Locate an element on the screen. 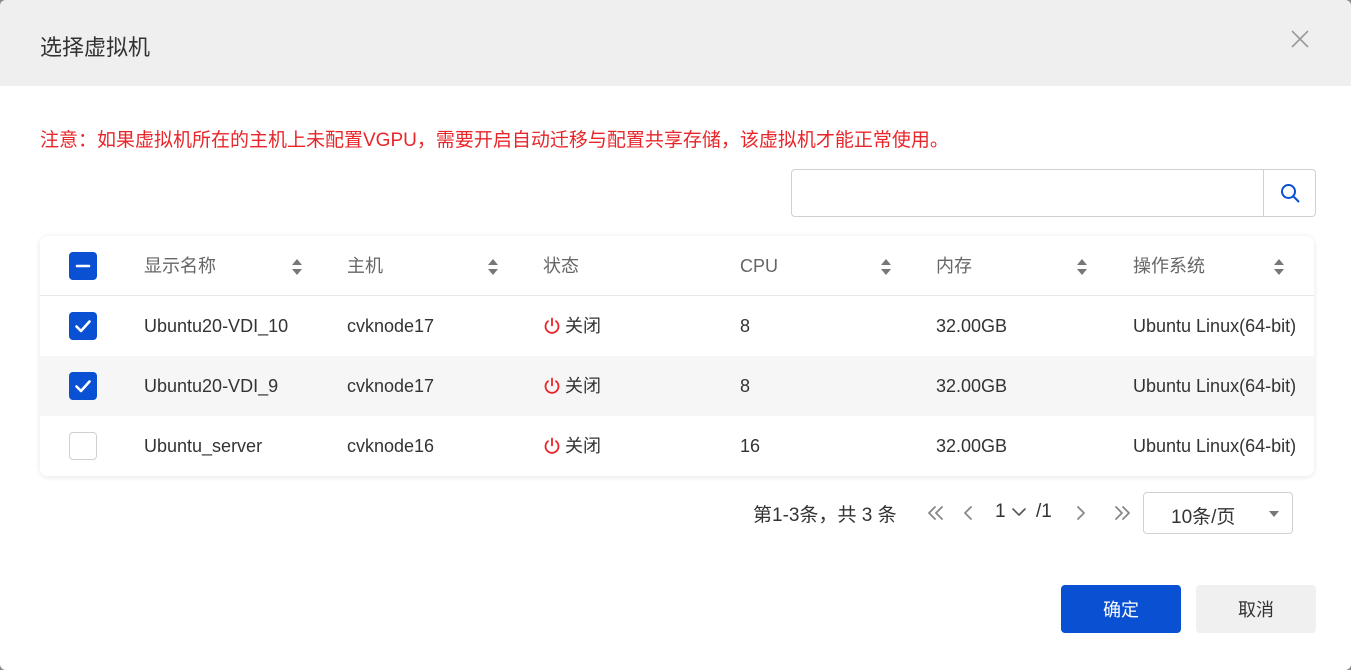 This screenshot has width=1351, height=670. last-page-button is located at coordinates (1122, 513).